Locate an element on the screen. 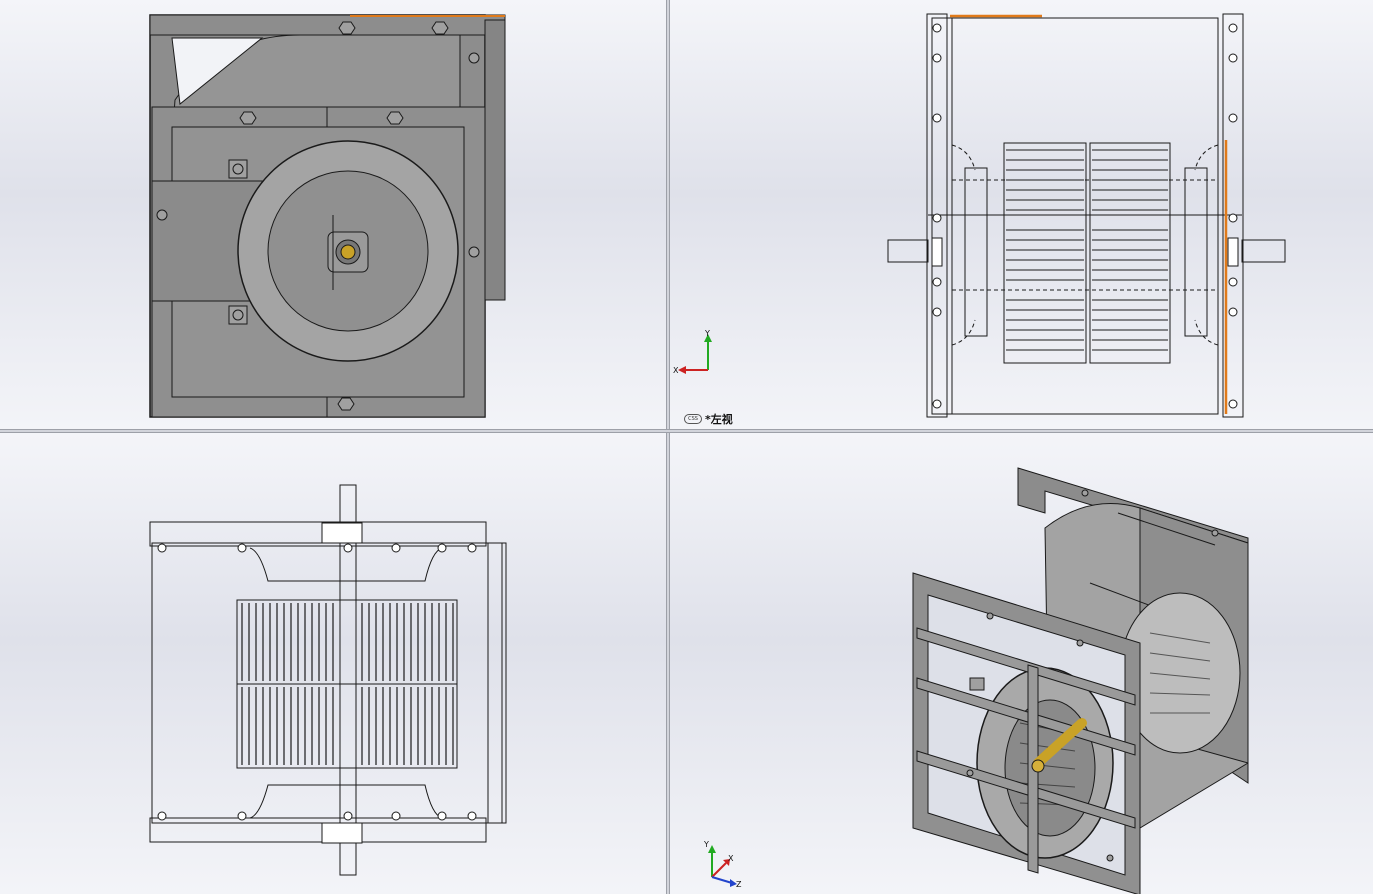 The width and height of the screenshot is (1373, 894). view-orientation-label: CSS *左视 is located at coordinates (708, 419).